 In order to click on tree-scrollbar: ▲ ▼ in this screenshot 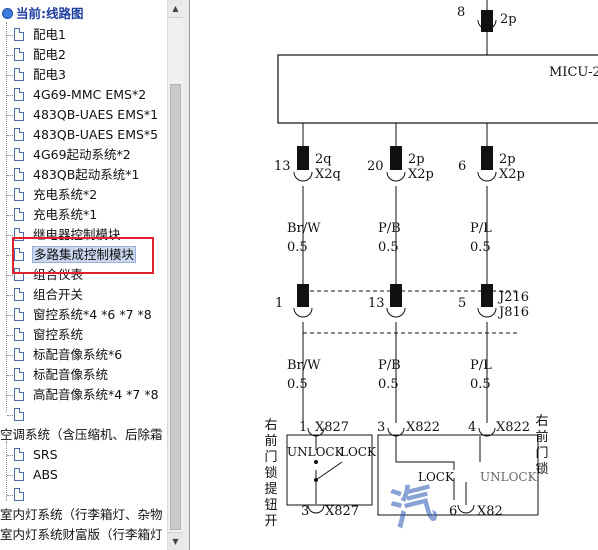, I will do `click(175, 275)`.